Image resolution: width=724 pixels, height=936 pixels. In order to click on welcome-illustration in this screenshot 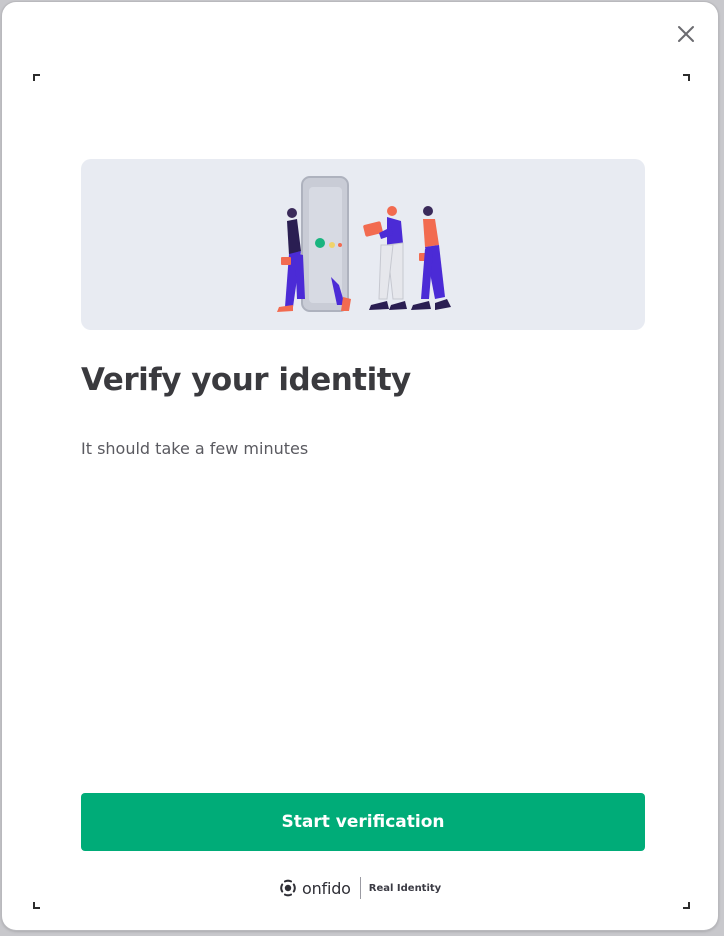, I will do `click(363, 244)`.